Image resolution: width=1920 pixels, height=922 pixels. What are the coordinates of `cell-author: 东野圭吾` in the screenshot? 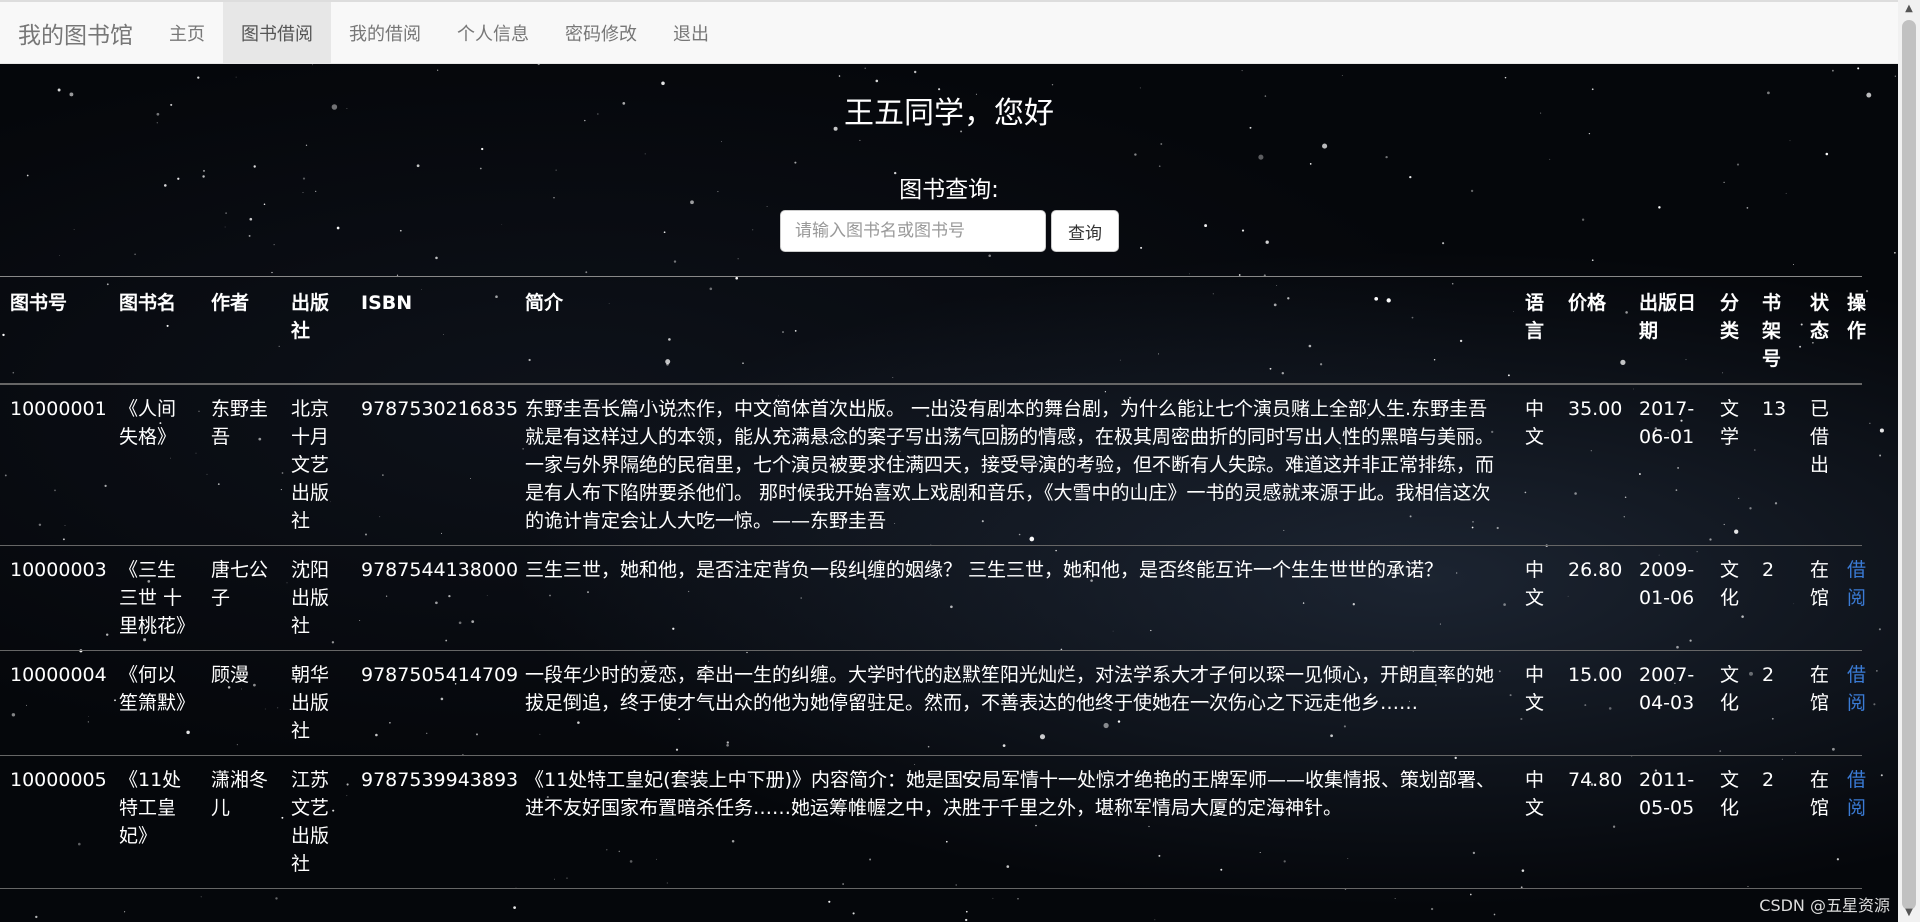 It's located at (240, 423).